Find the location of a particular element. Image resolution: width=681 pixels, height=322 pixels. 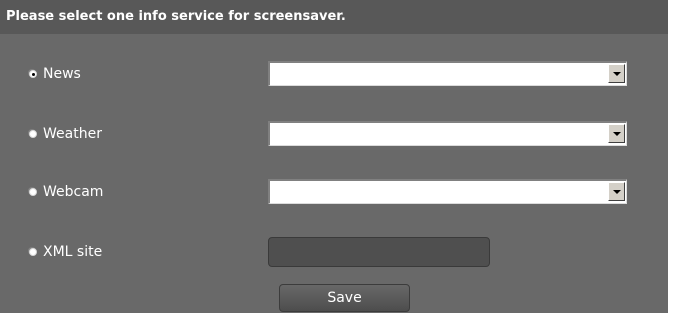

option-row-news: News is located at coordinates (334, 74).